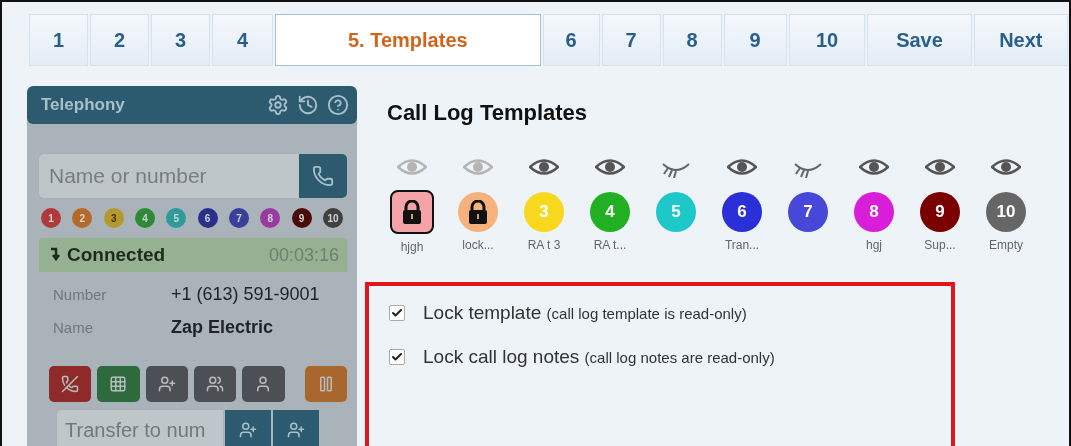 Image resolution: width=1071 pixels, height=446 pixels. What do you see at coordinates (181, 40) in the screenshot?
I see `step-tab: 3` at bounding box center [181, 40].